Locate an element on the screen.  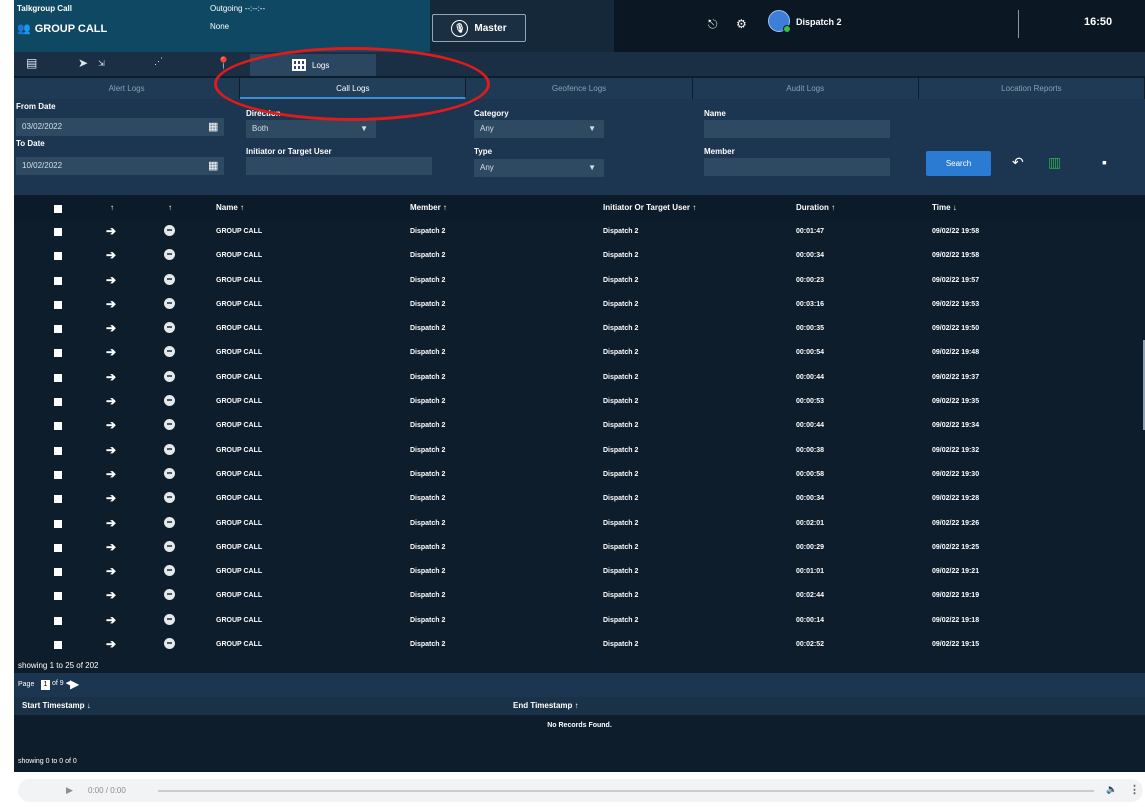
start-timestamp-header: Start Timestamp ↓ is located at coordinates (56, 705).